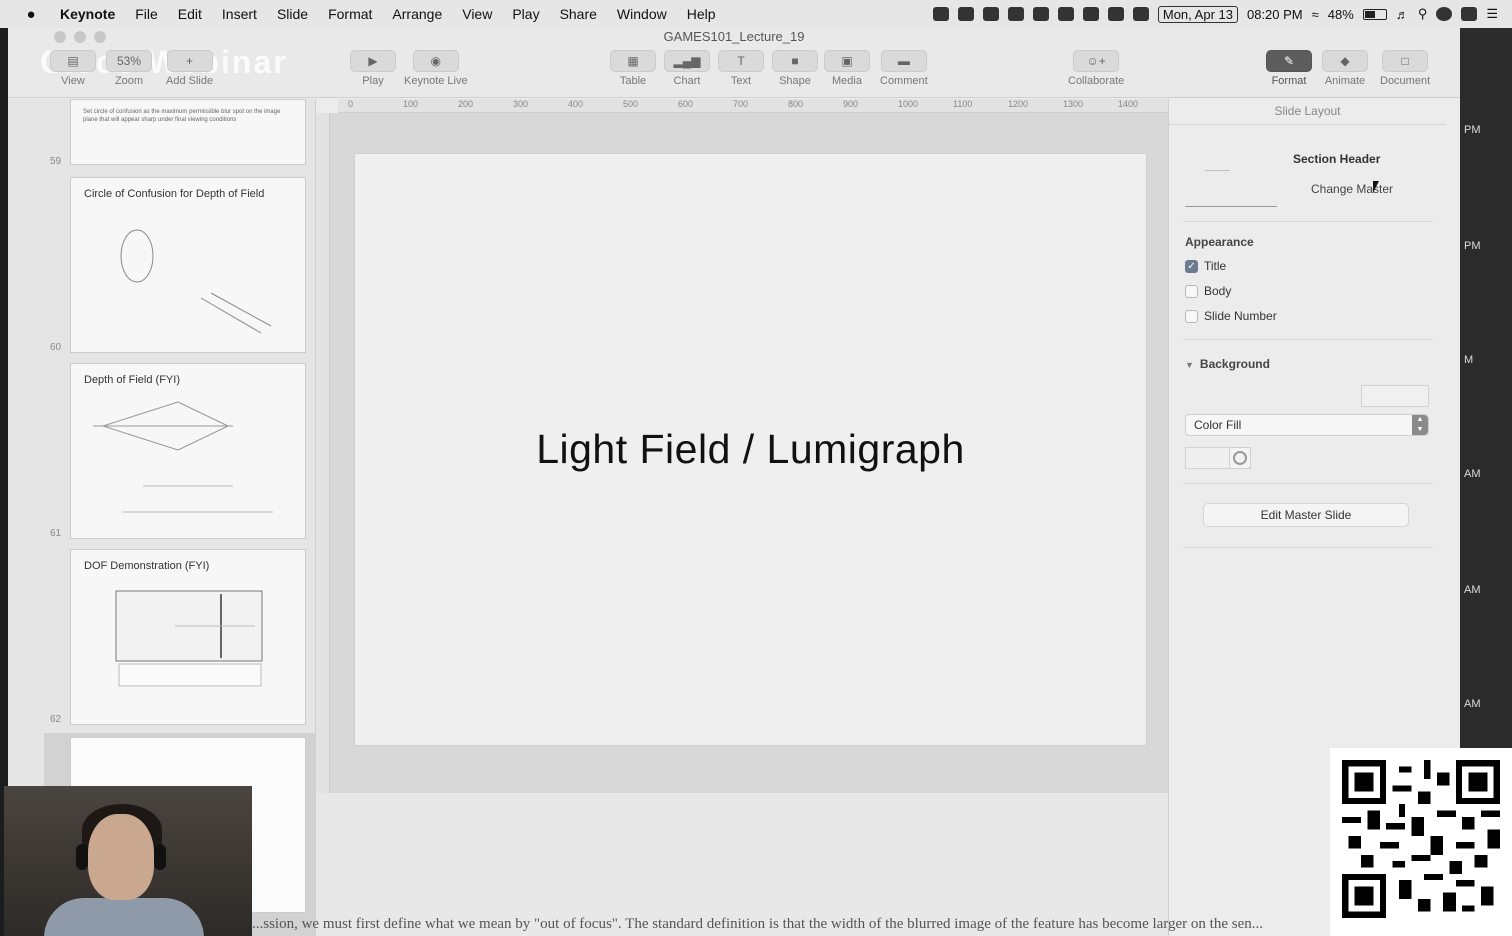 The width and height of the screenshot is (1512, 936). Describe the element at coordinates (436, 81) in the screenshot. I see `keynote-live-label: Keynote Live` at that location.